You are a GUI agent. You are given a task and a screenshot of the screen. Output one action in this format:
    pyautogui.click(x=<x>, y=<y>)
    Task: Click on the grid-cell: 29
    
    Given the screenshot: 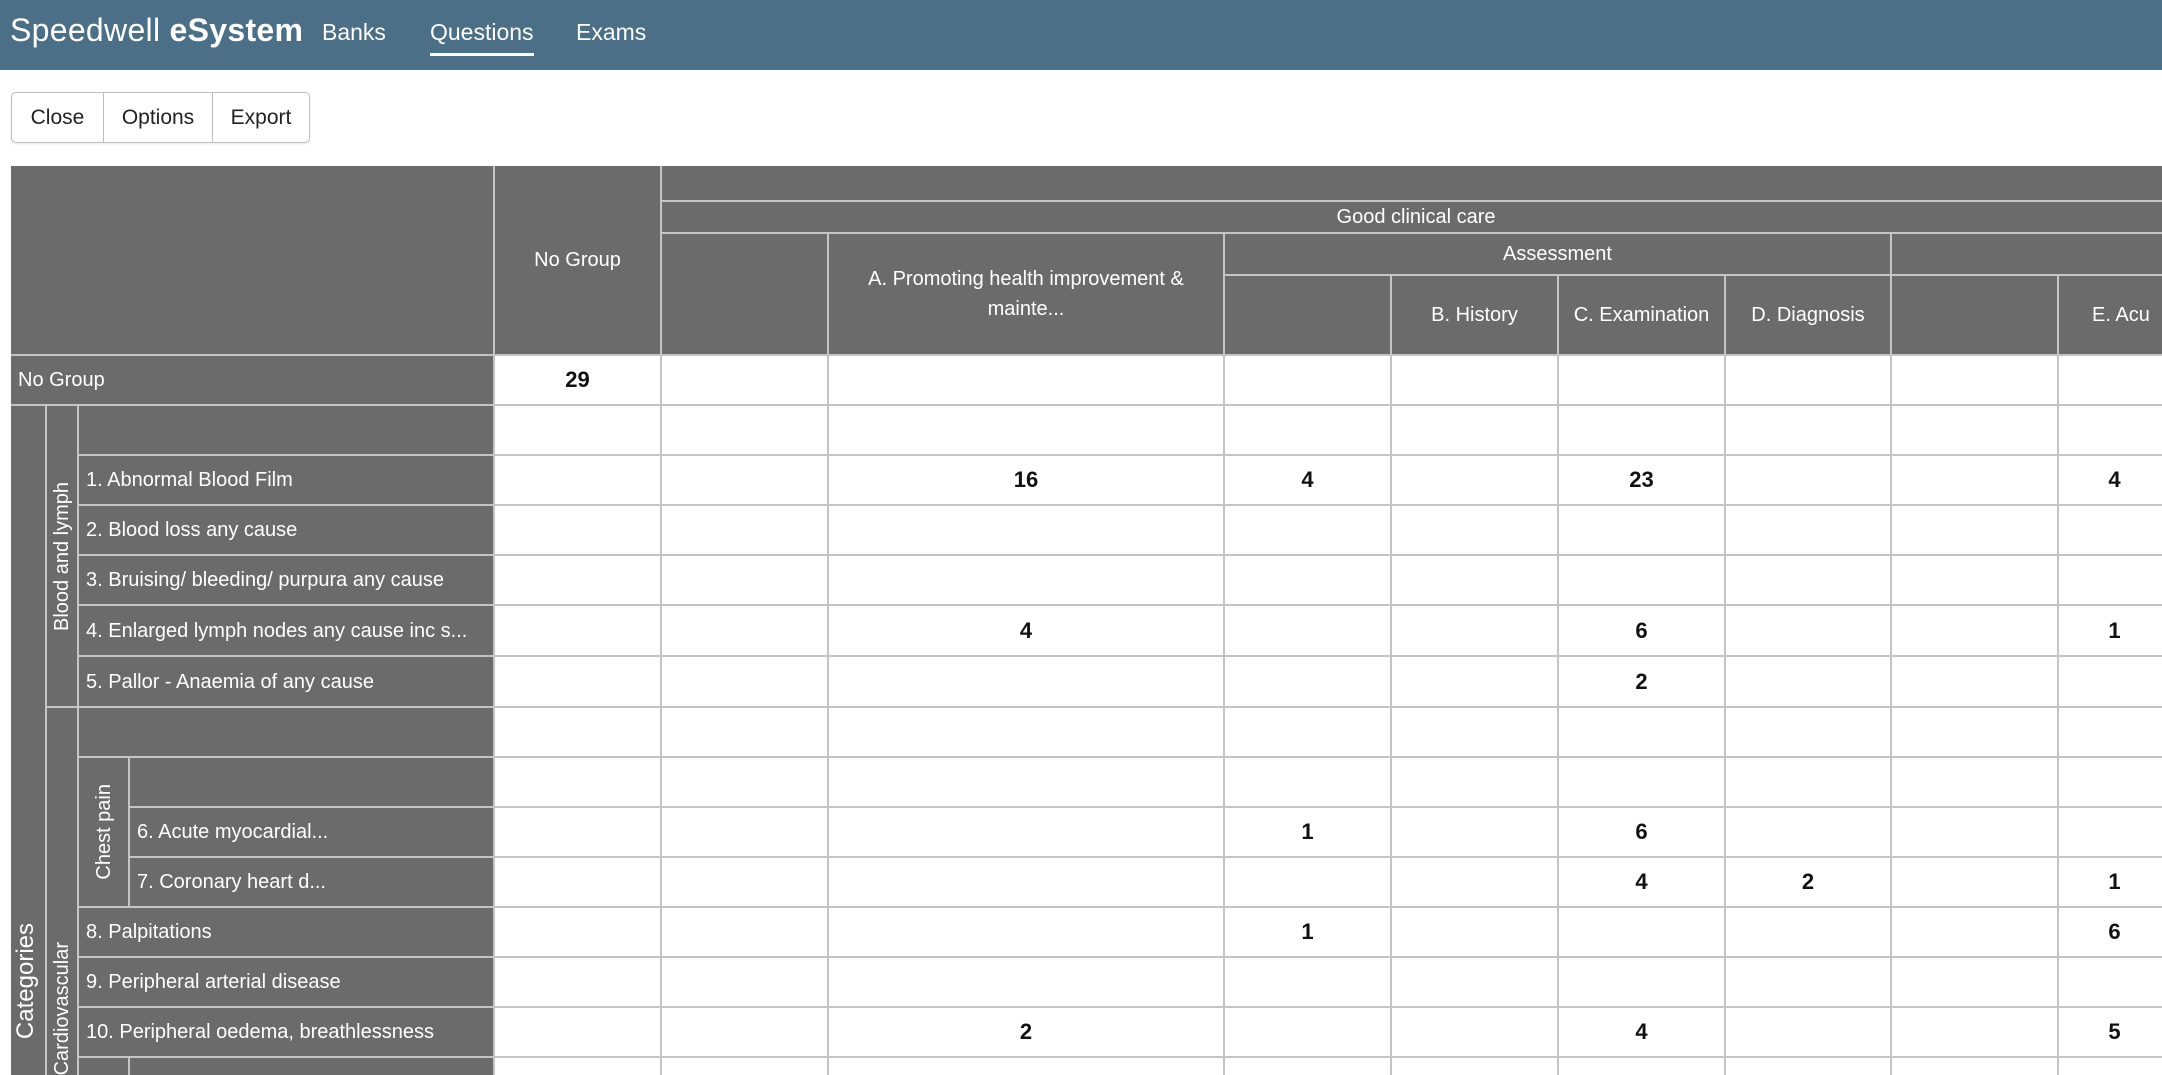 What is the action you would take?
    pyautogui.click(x=578, y=381)
    